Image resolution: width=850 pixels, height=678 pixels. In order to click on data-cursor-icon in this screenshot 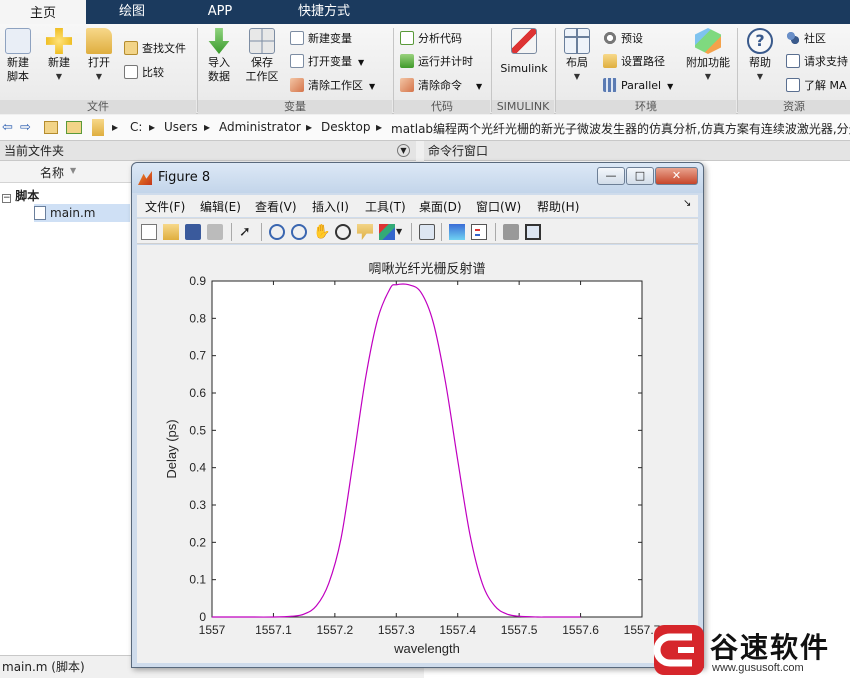, I will do `click(365, 232)`.